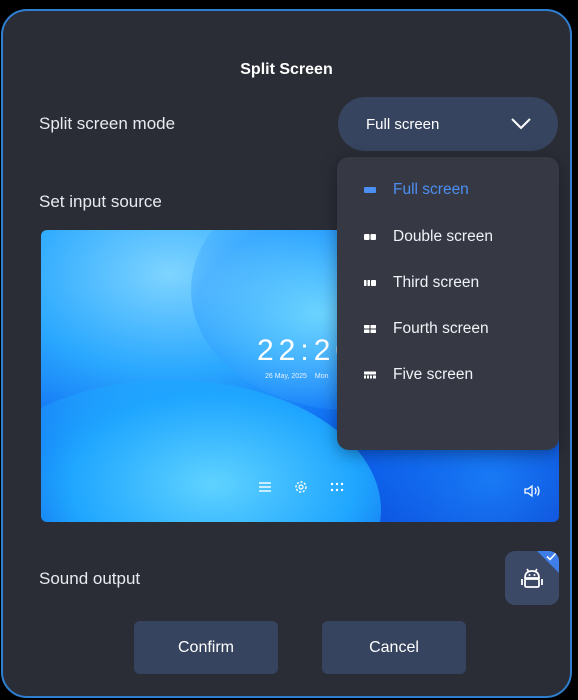  I want to click on android-icon, so click(532, 578).